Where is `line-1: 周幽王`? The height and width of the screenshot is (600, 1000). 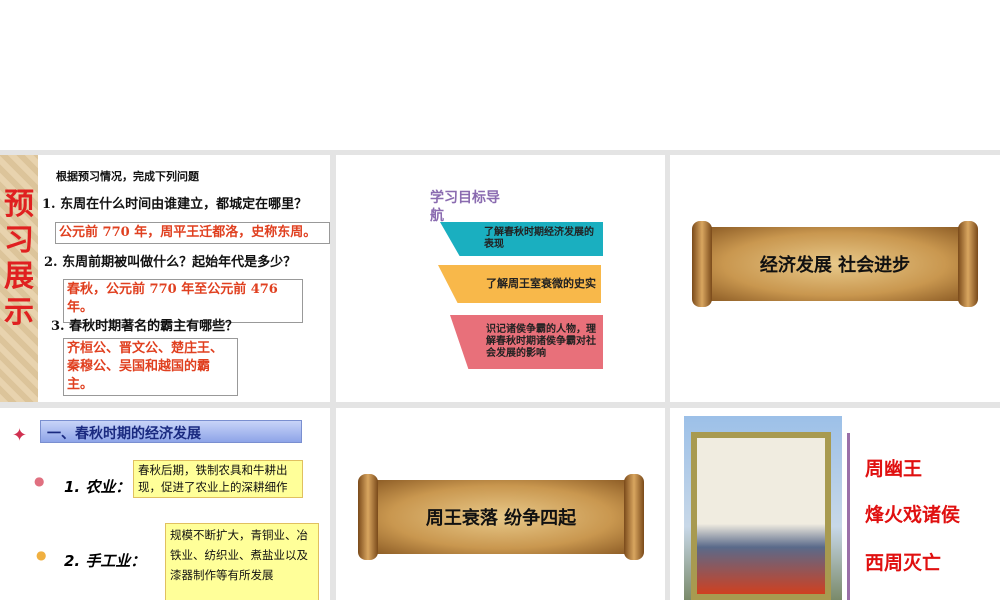 line-1: 周幽王 is located at coordinates (894, 469).